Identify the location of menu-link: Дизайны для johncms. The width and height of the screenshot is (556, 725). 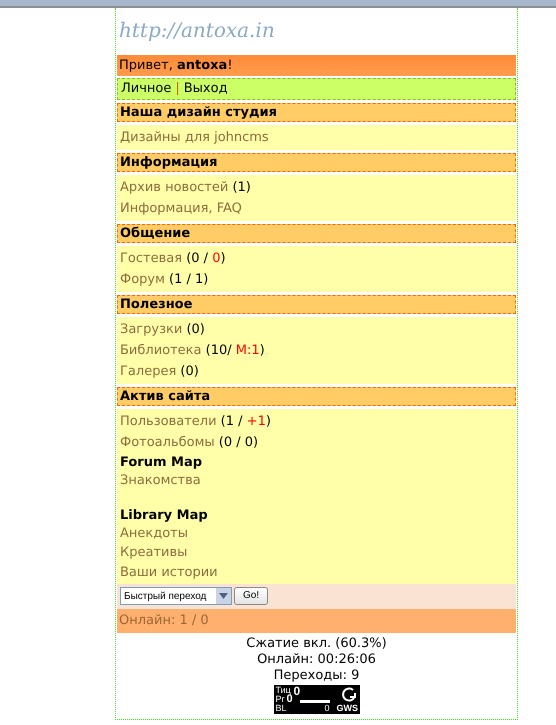
(194, 137).